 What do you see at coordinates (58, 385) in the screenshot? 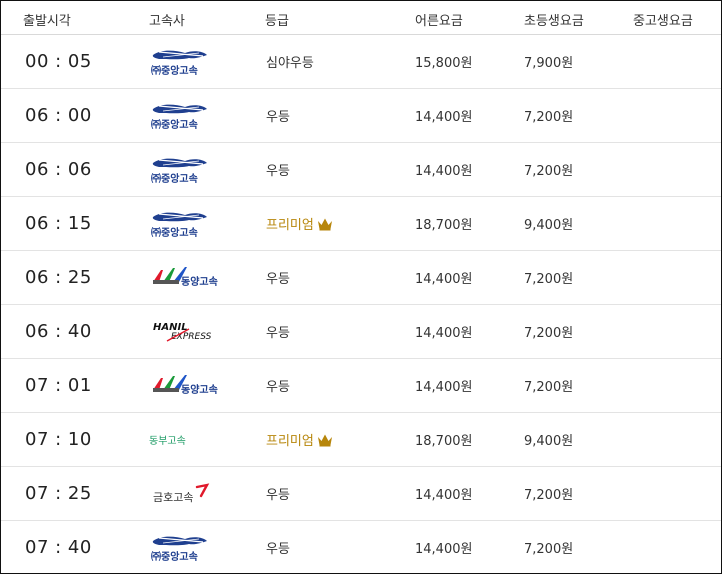
I see `departure-time: 07 : 01` at bounding box center [58, 385].